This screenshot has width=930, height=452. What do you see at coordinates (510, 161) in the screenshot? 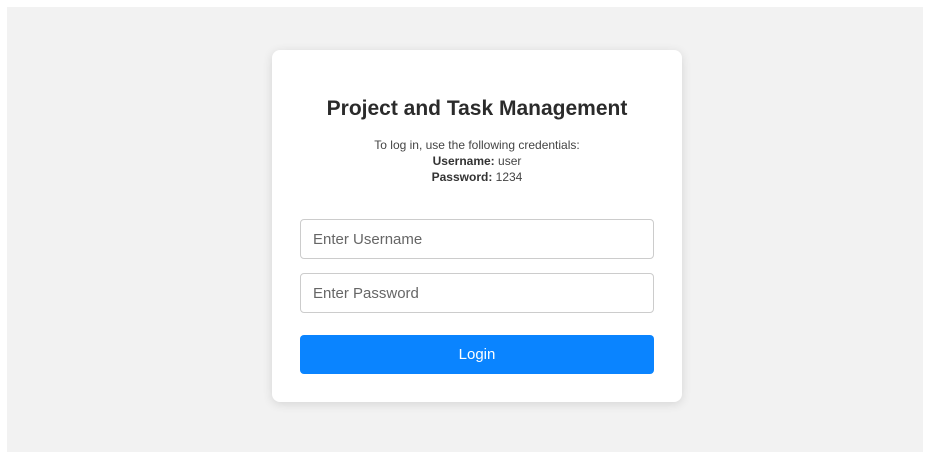
I see `credentials-username-value: user` at bounding box center [510, 161].